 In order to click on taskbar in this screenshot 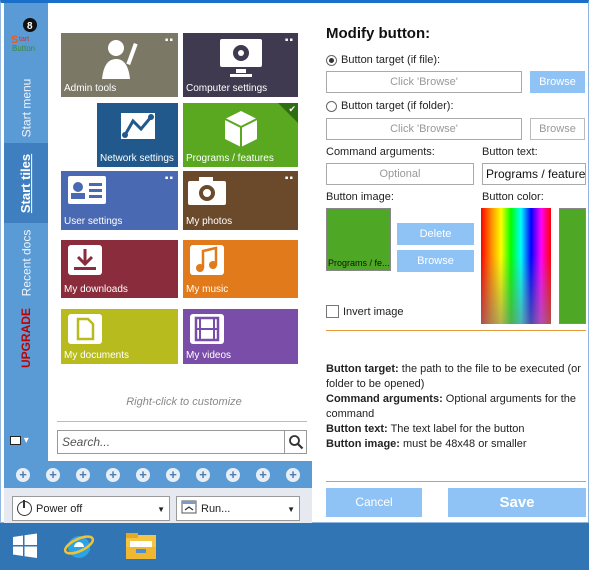, I will do `click(294, 546)`.